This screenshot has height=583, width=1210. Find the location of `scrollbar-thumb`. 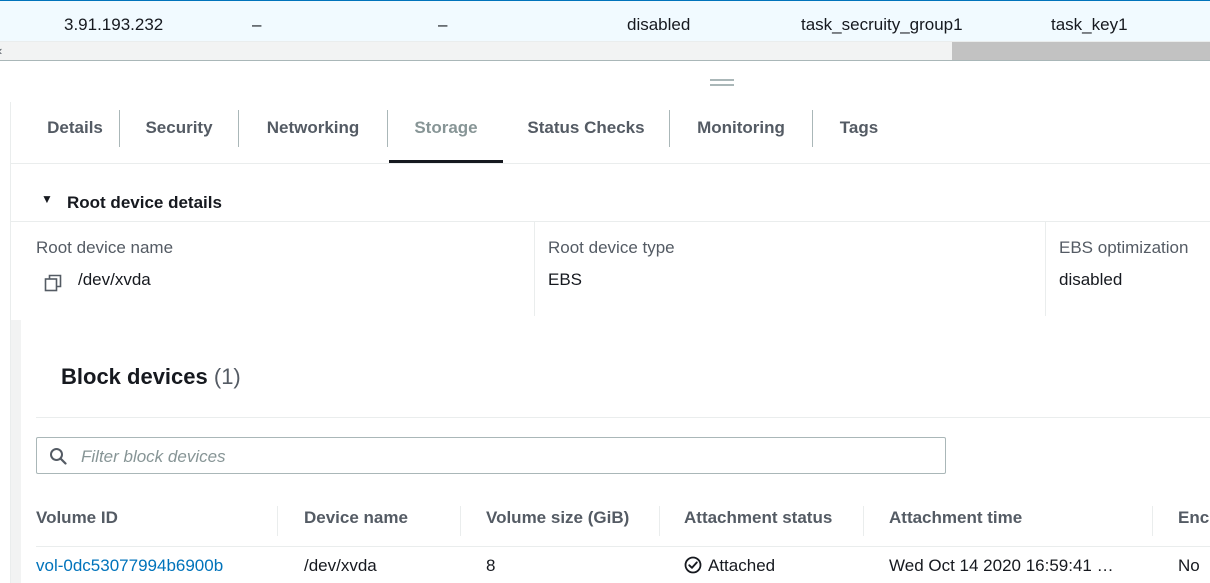

scrollbar-thumb is located at coordinates (1081, 51).